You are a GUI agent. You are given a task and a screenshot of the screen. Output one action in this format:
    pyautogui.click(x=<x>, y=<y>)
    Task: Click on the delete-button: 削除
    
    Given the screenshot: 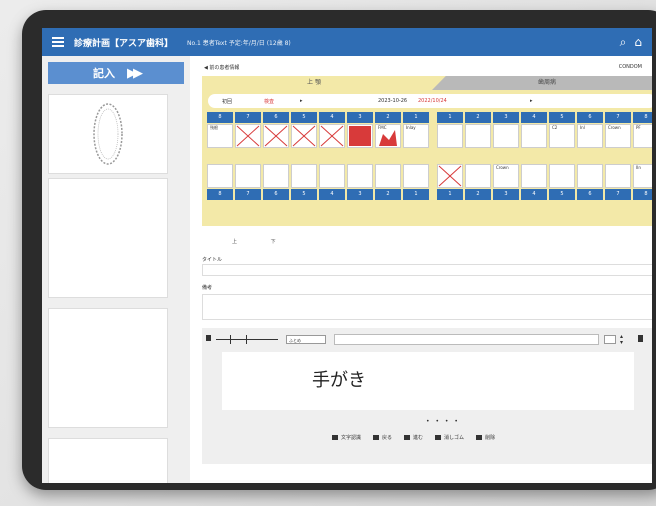 What is the action you would take?
    pyautogui.click(x=485, y=437)
    